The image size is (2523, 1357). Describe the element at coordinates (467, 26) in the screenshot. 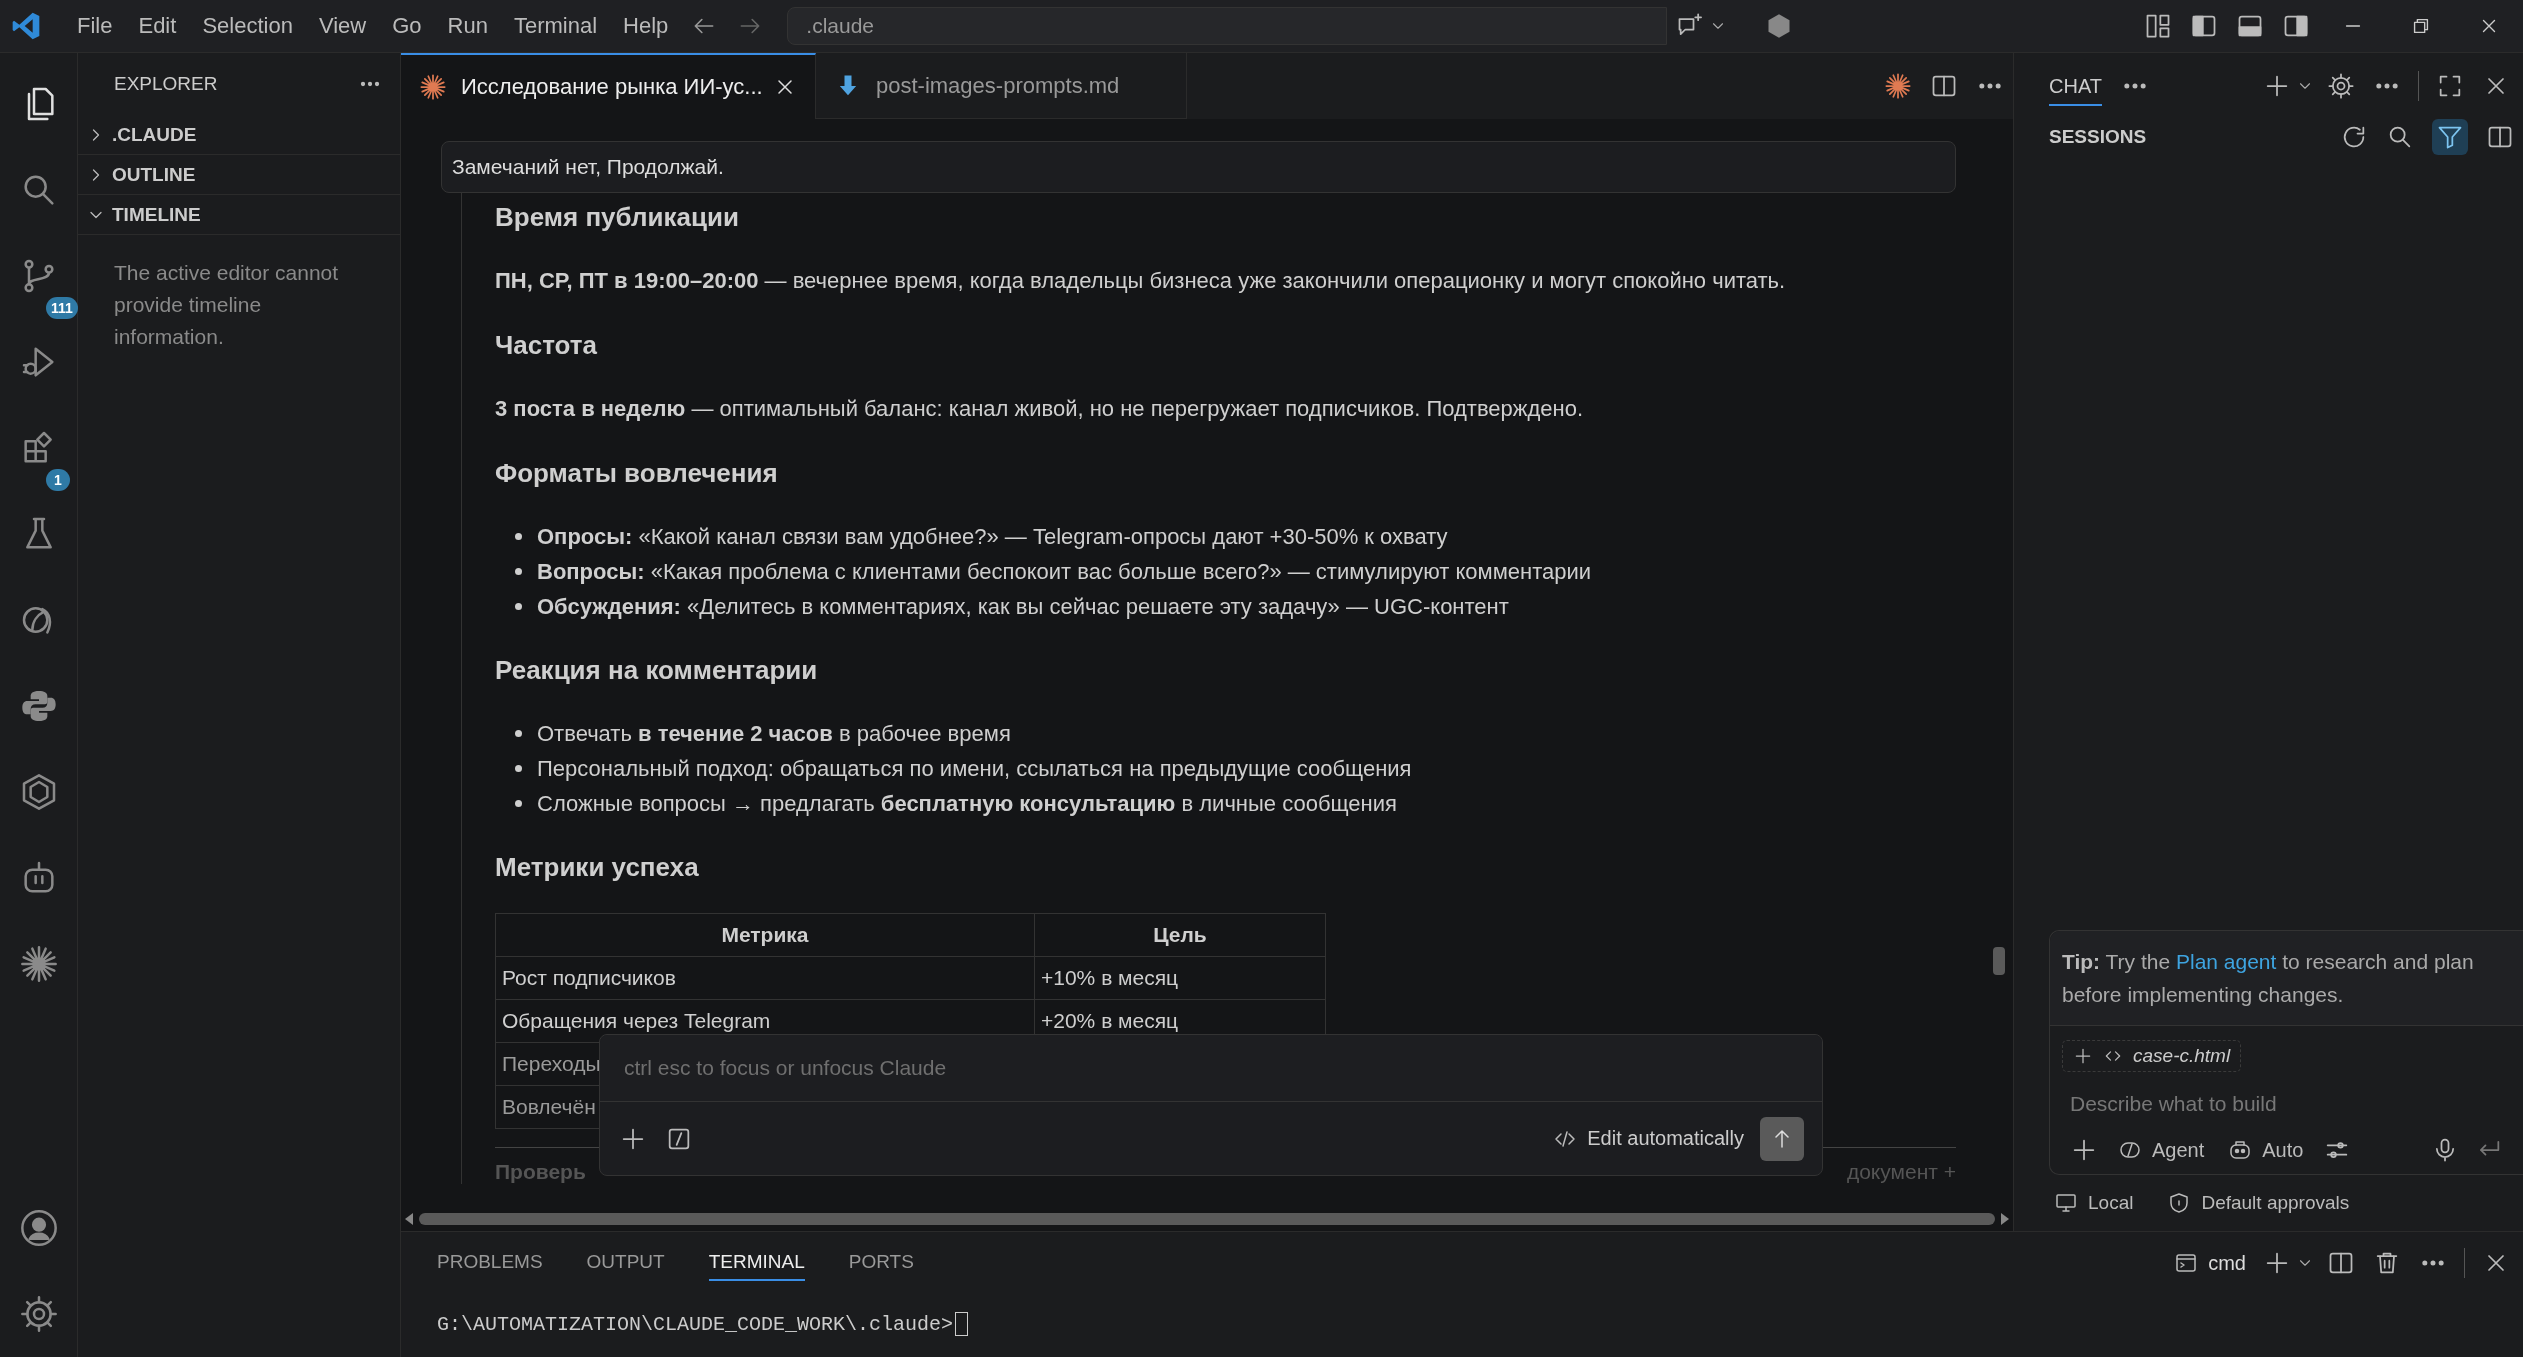

I see `menu-item: Run` at that location.